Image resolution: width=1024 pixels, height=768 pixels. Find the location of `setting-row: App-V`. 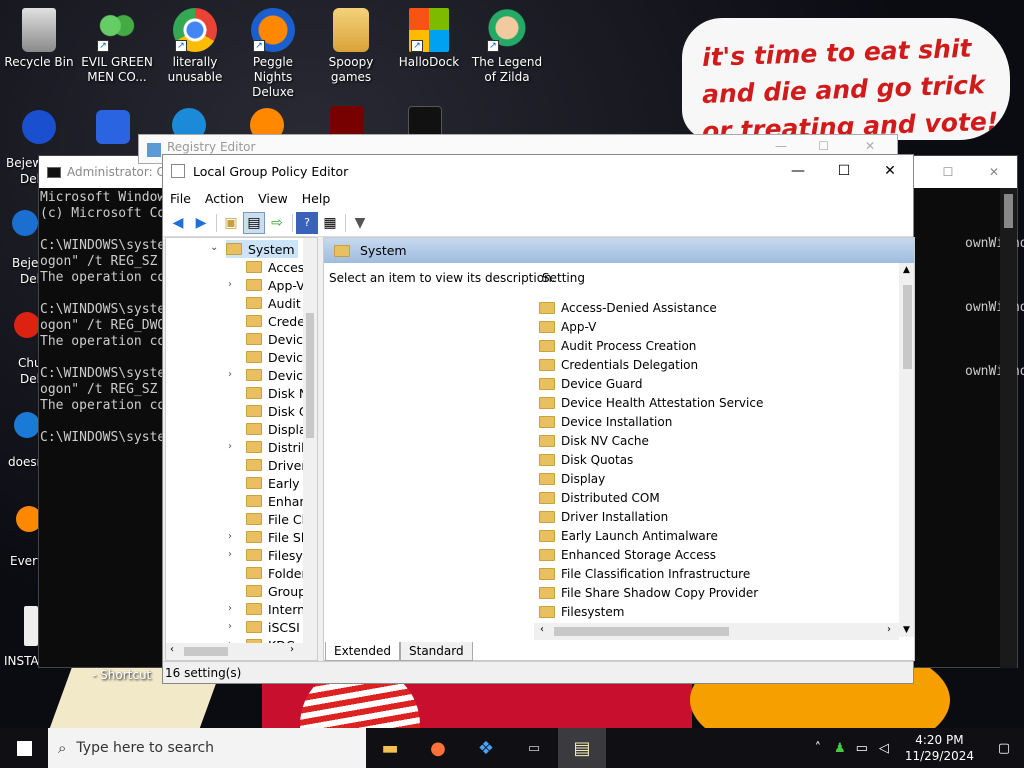

setting-row: App-V is located at coordinates (567, 326).